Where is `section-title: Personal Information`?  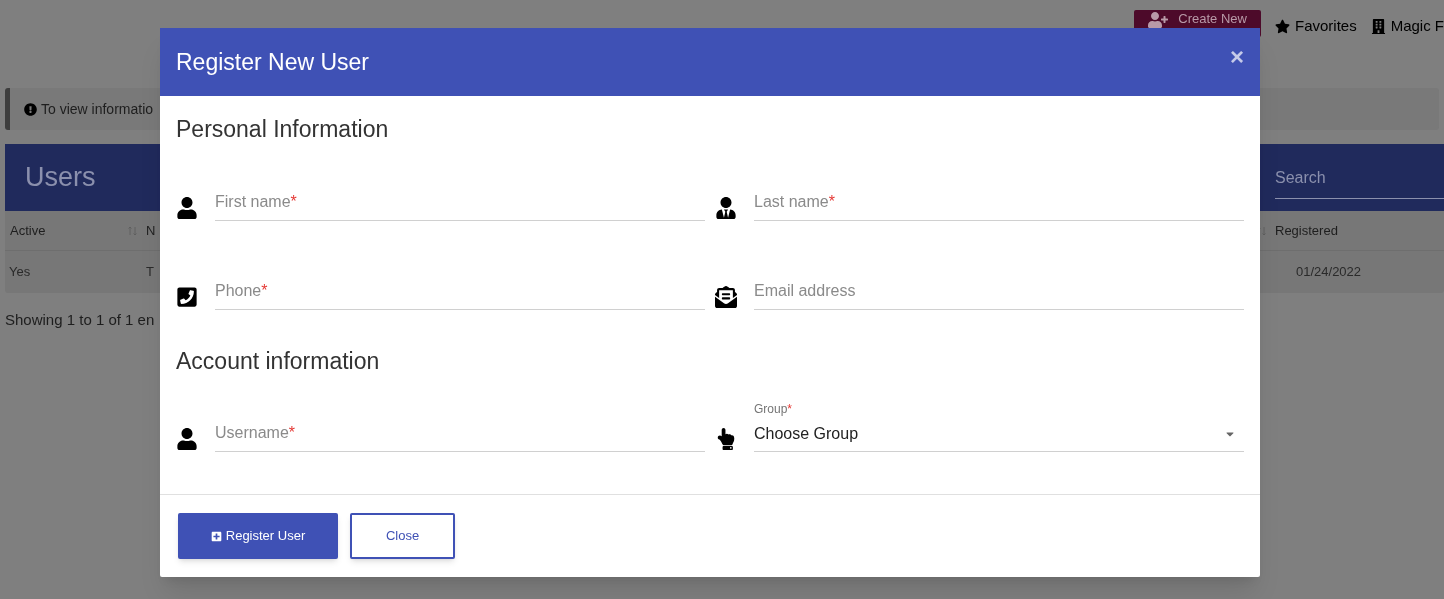 section-title: Personal Information is located at coordinates (283, 129).